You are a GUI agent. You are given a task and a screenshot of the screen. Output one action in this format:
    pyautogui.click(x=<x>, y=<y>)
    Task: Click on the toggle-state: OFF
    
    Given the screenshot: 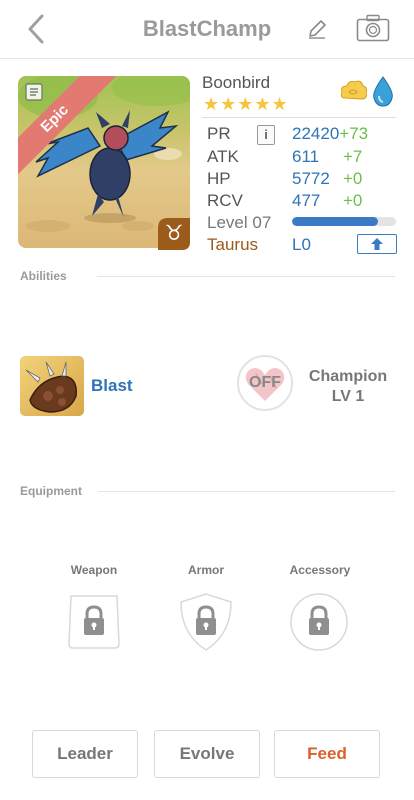 What is the action you would take?
    pyautogui.click(x=265, y=382)
    